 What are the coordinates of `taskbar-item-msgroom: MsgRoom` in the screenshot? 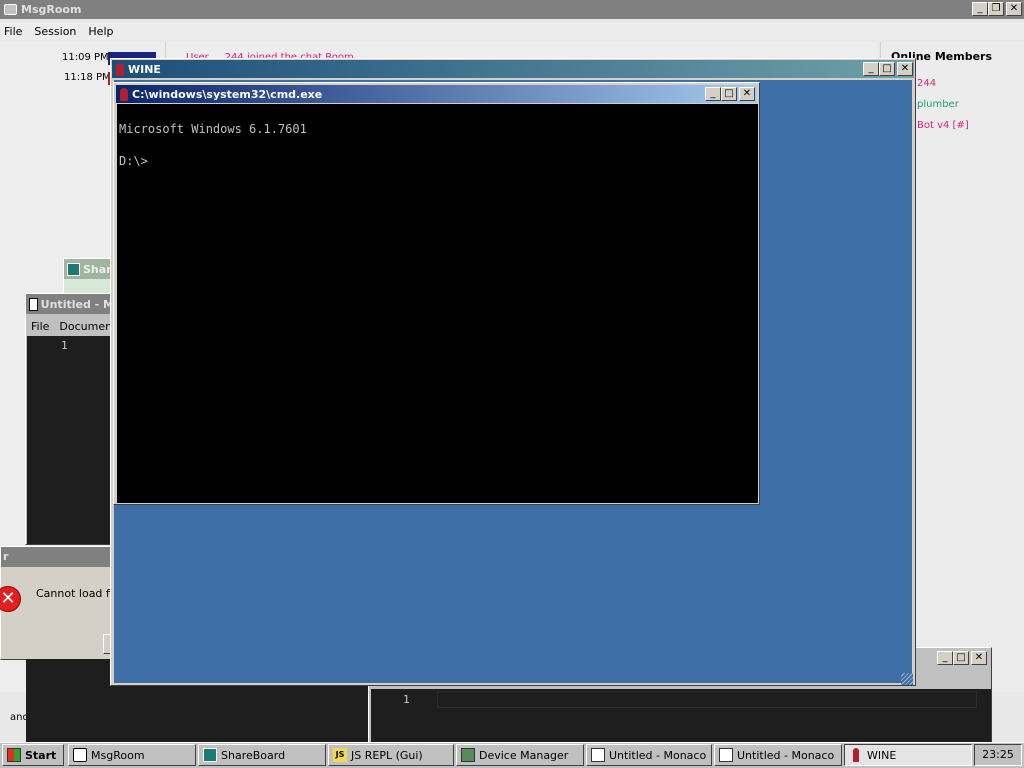 It's located at (132, 755).